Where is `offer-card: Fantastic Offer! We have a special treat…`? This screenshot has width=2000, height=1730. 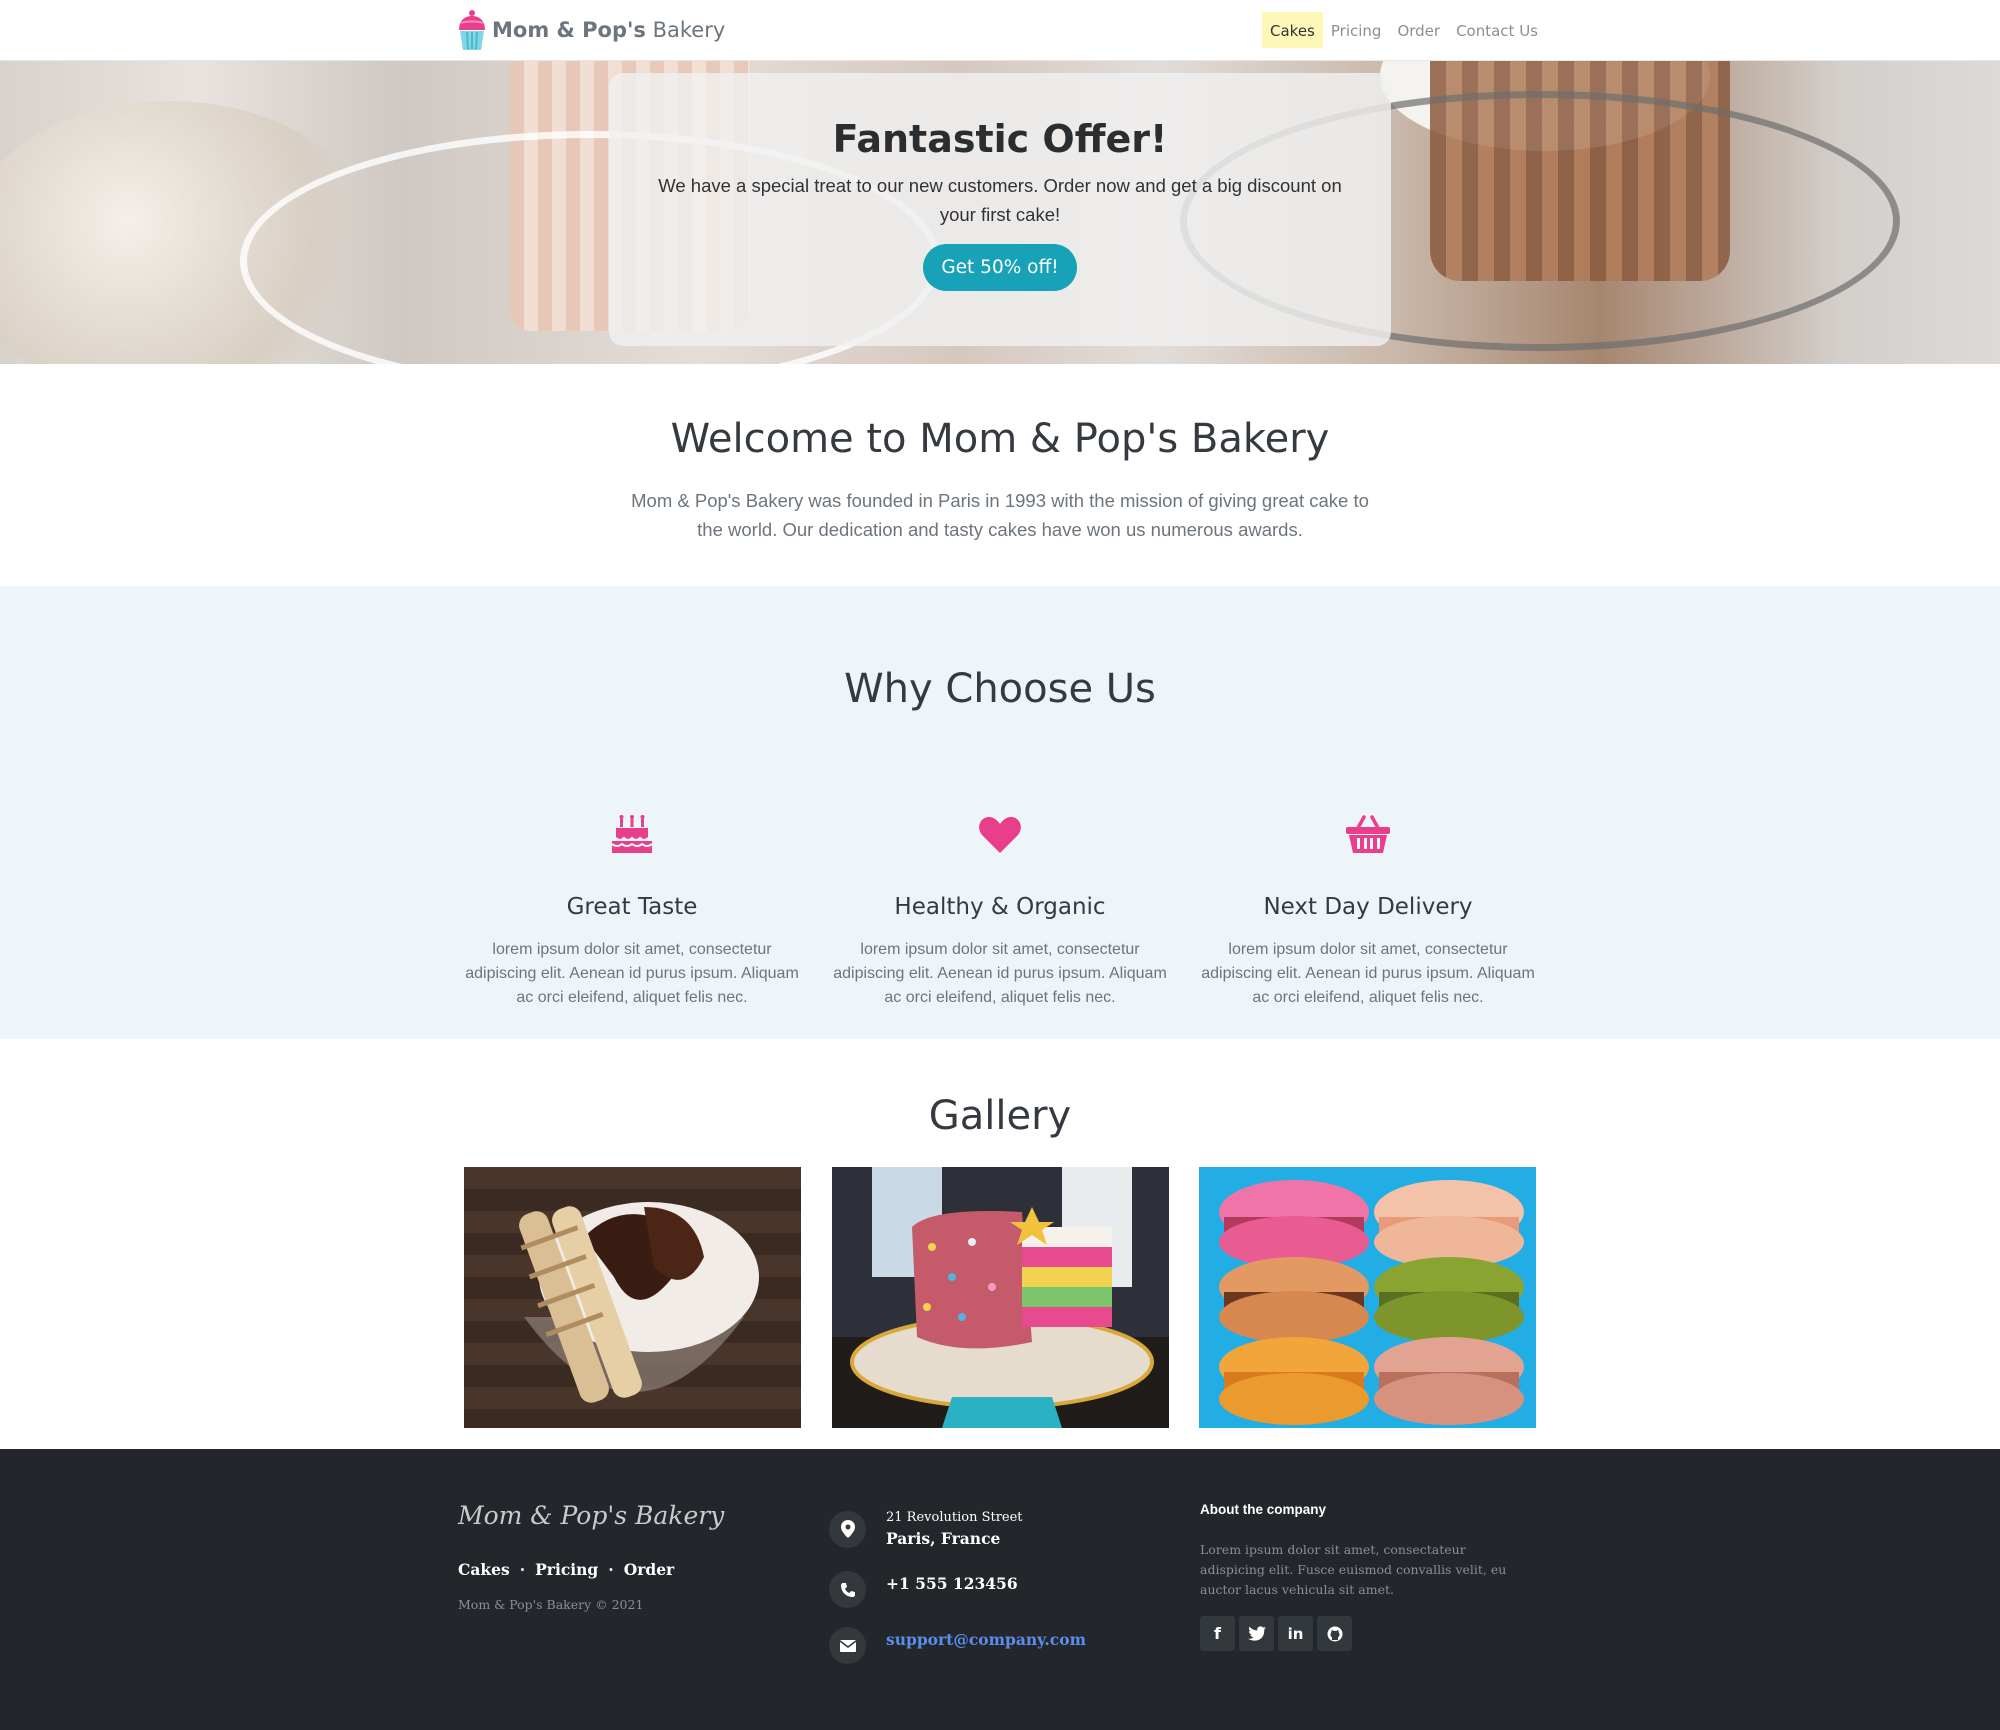 offer-card: Fantastic Offer! We have a special treat… is located at coordinates (1000, 209).